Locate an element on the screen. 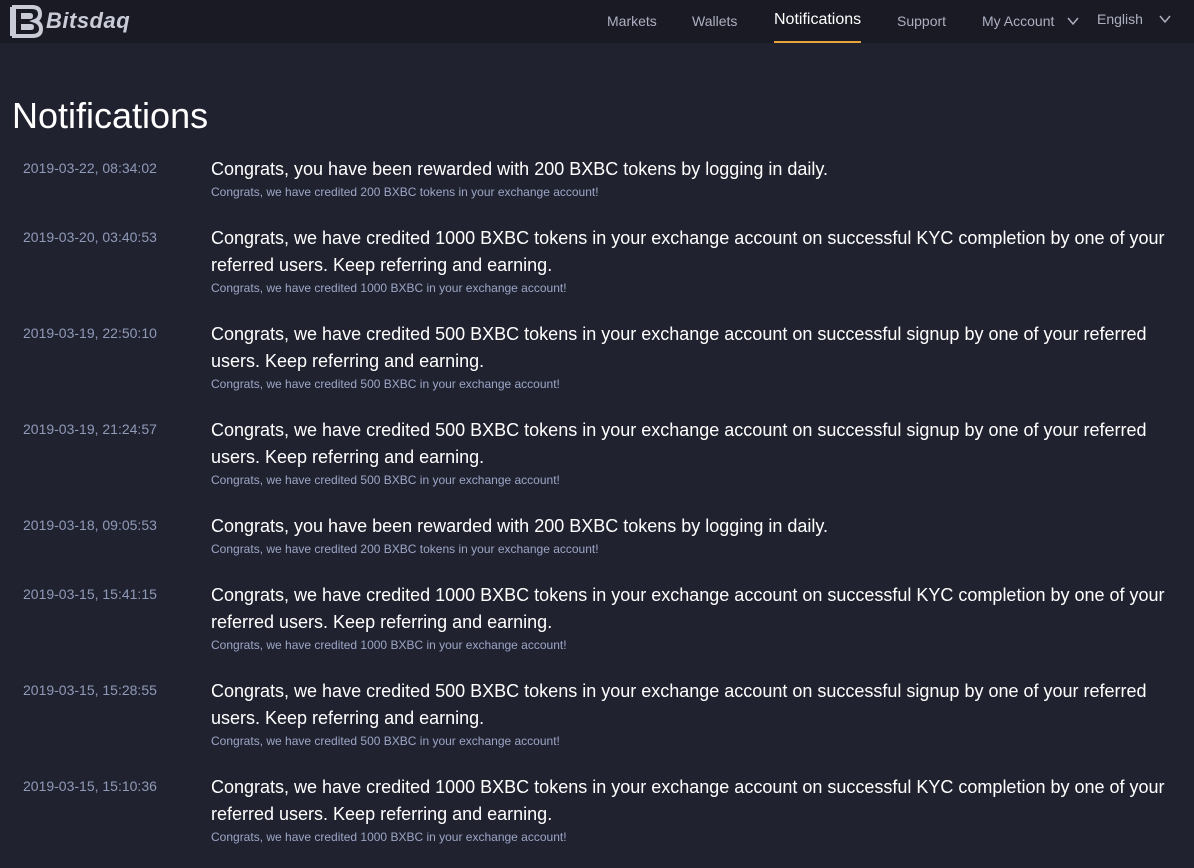  notification-timestamp: 2019-03-19, 21:24:57 is located at coordinates (90, 429).